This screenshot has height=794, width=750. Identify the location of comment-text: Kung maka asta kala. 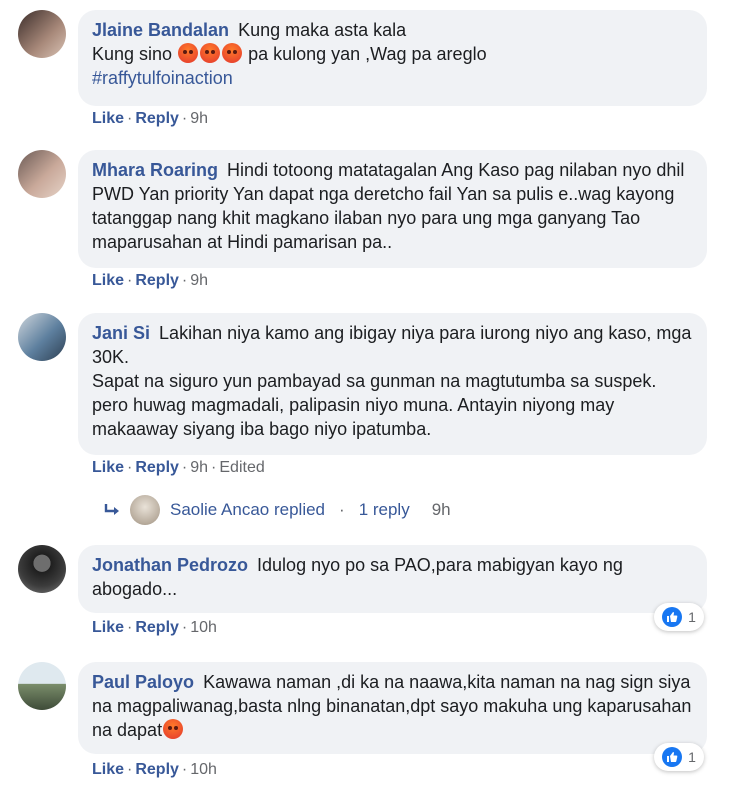
(322, 30).